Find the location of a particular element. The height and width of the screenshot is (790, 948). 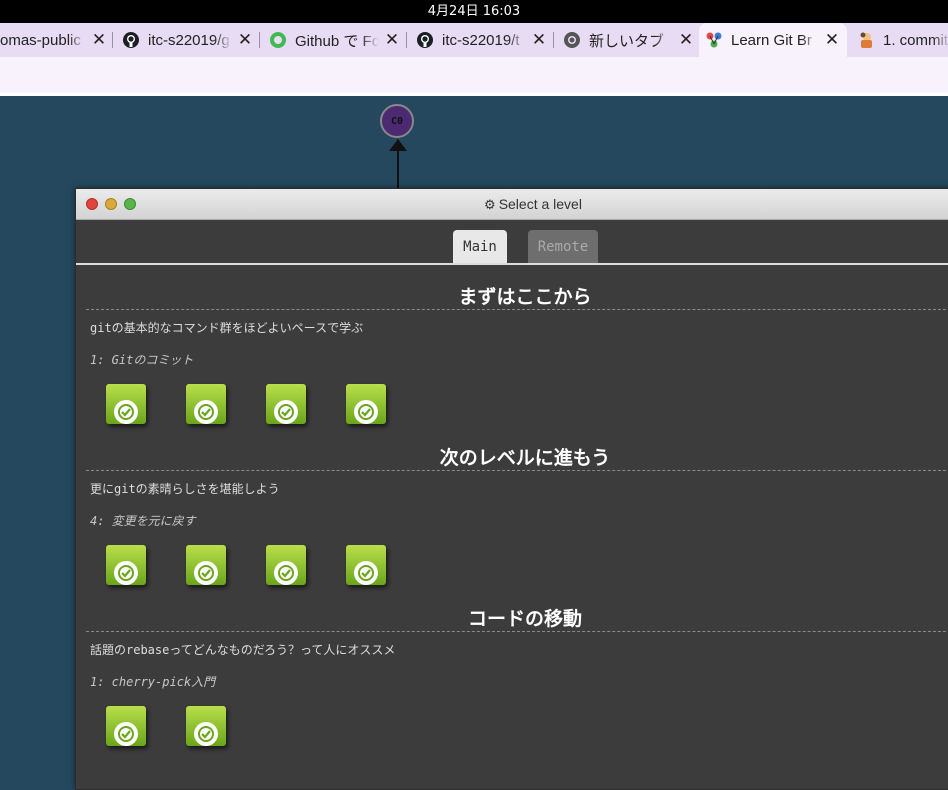

section-sublabel: 1: cherry-pick入門 is located at coordinates (153, 682).